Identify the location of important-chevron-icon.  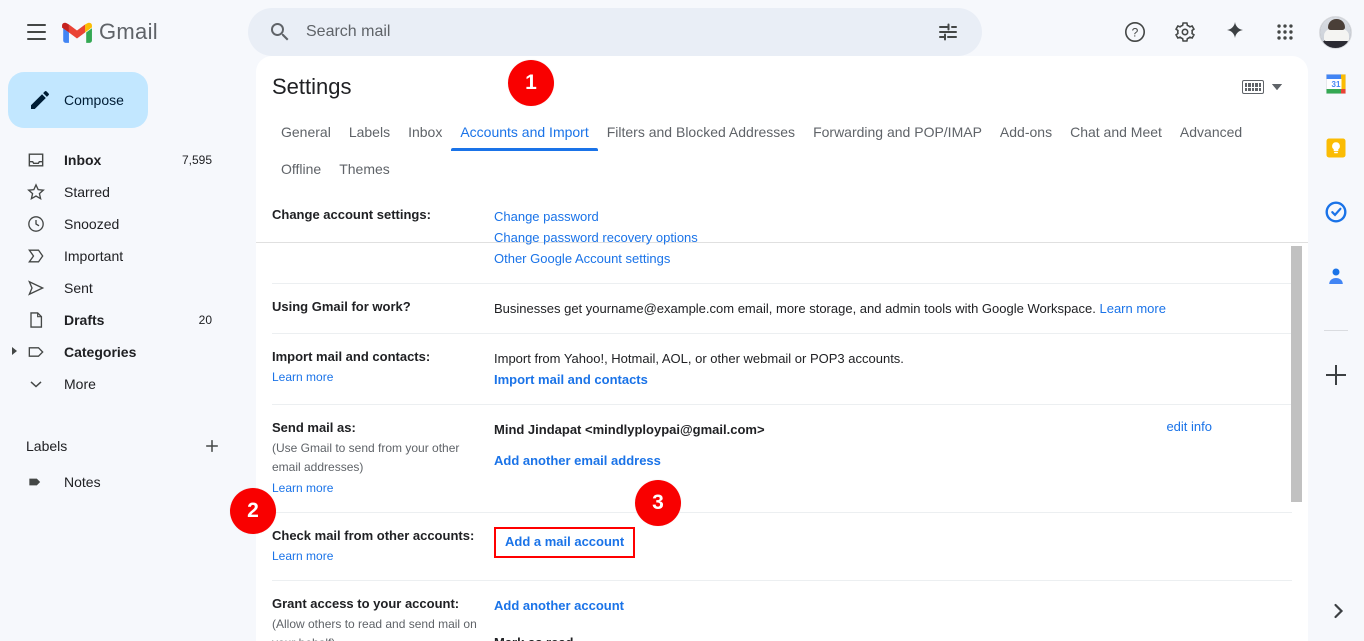
(36, 256).